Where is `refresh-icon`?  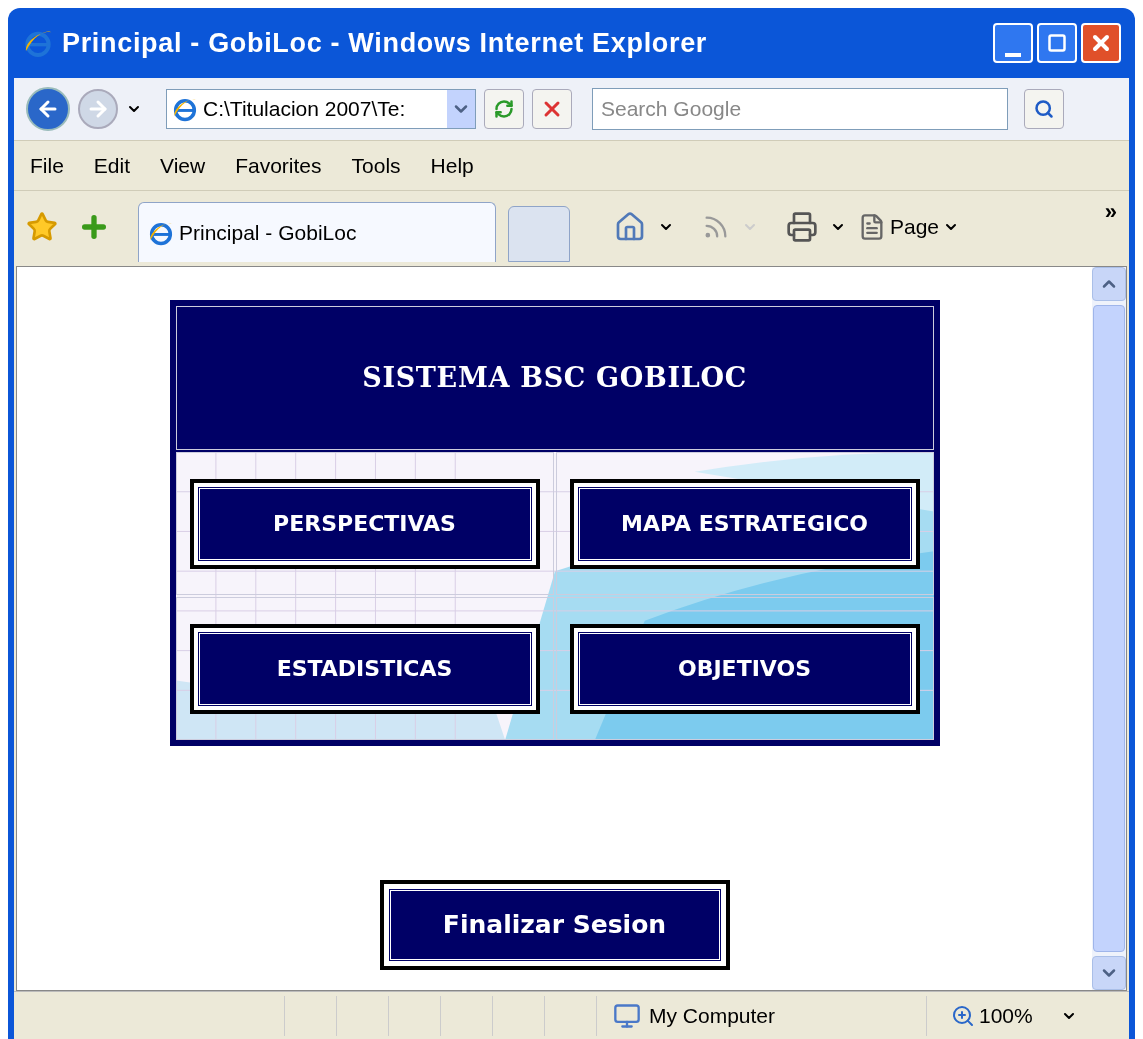 refresh-icon is located at coordinates (504, 109).